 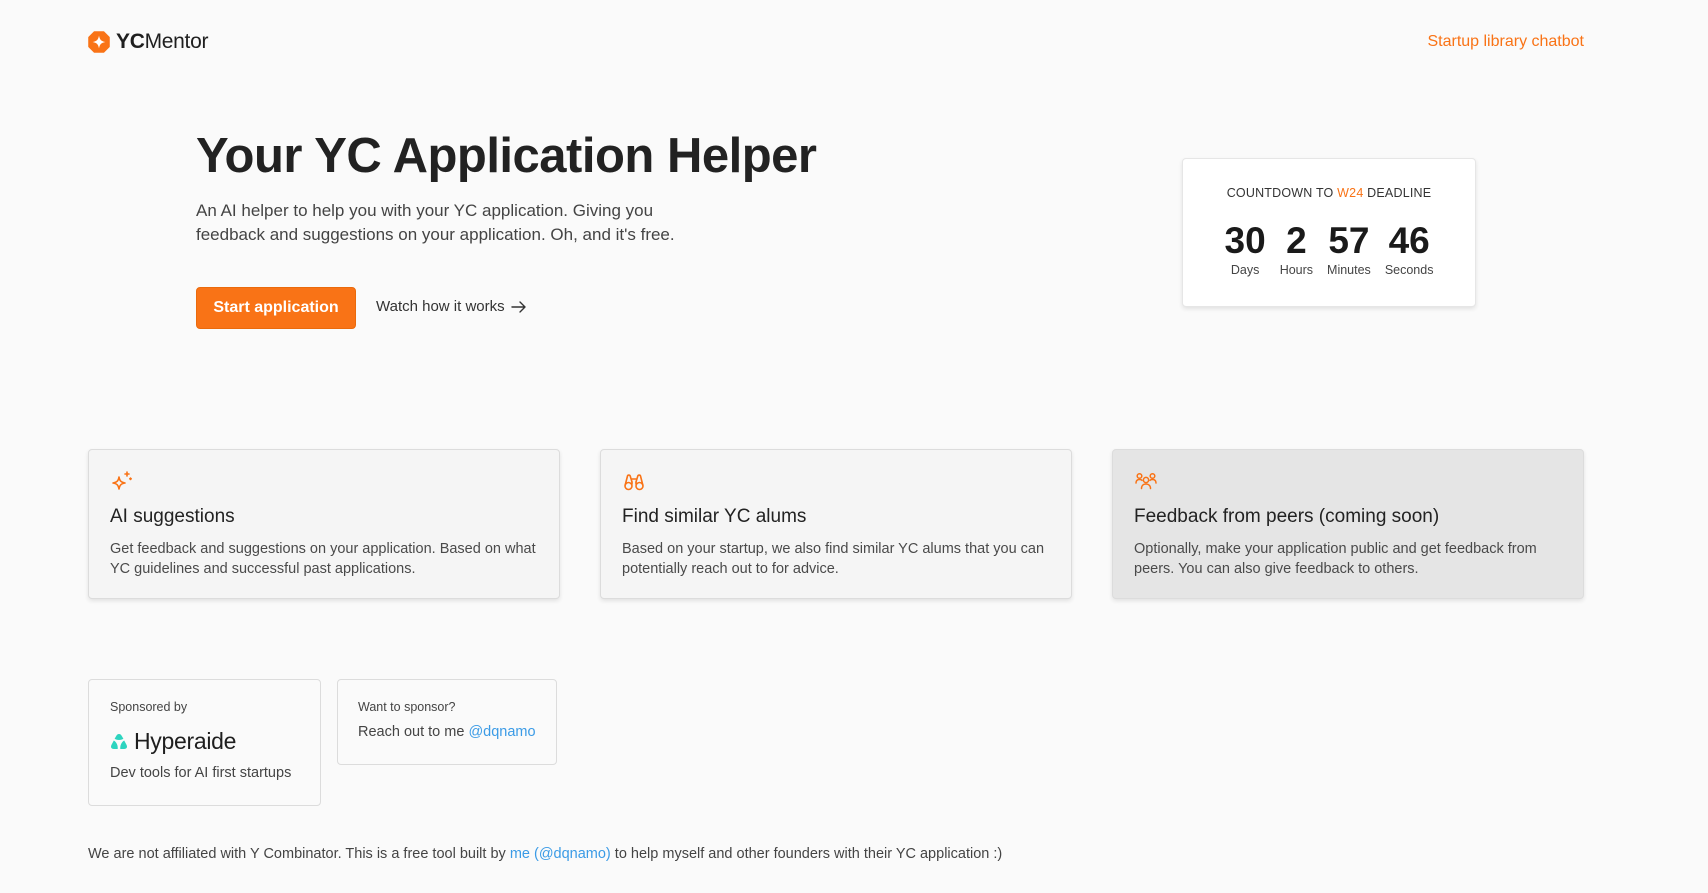 I want to click on countdown-value: 46, so click(x=1409, y=240).